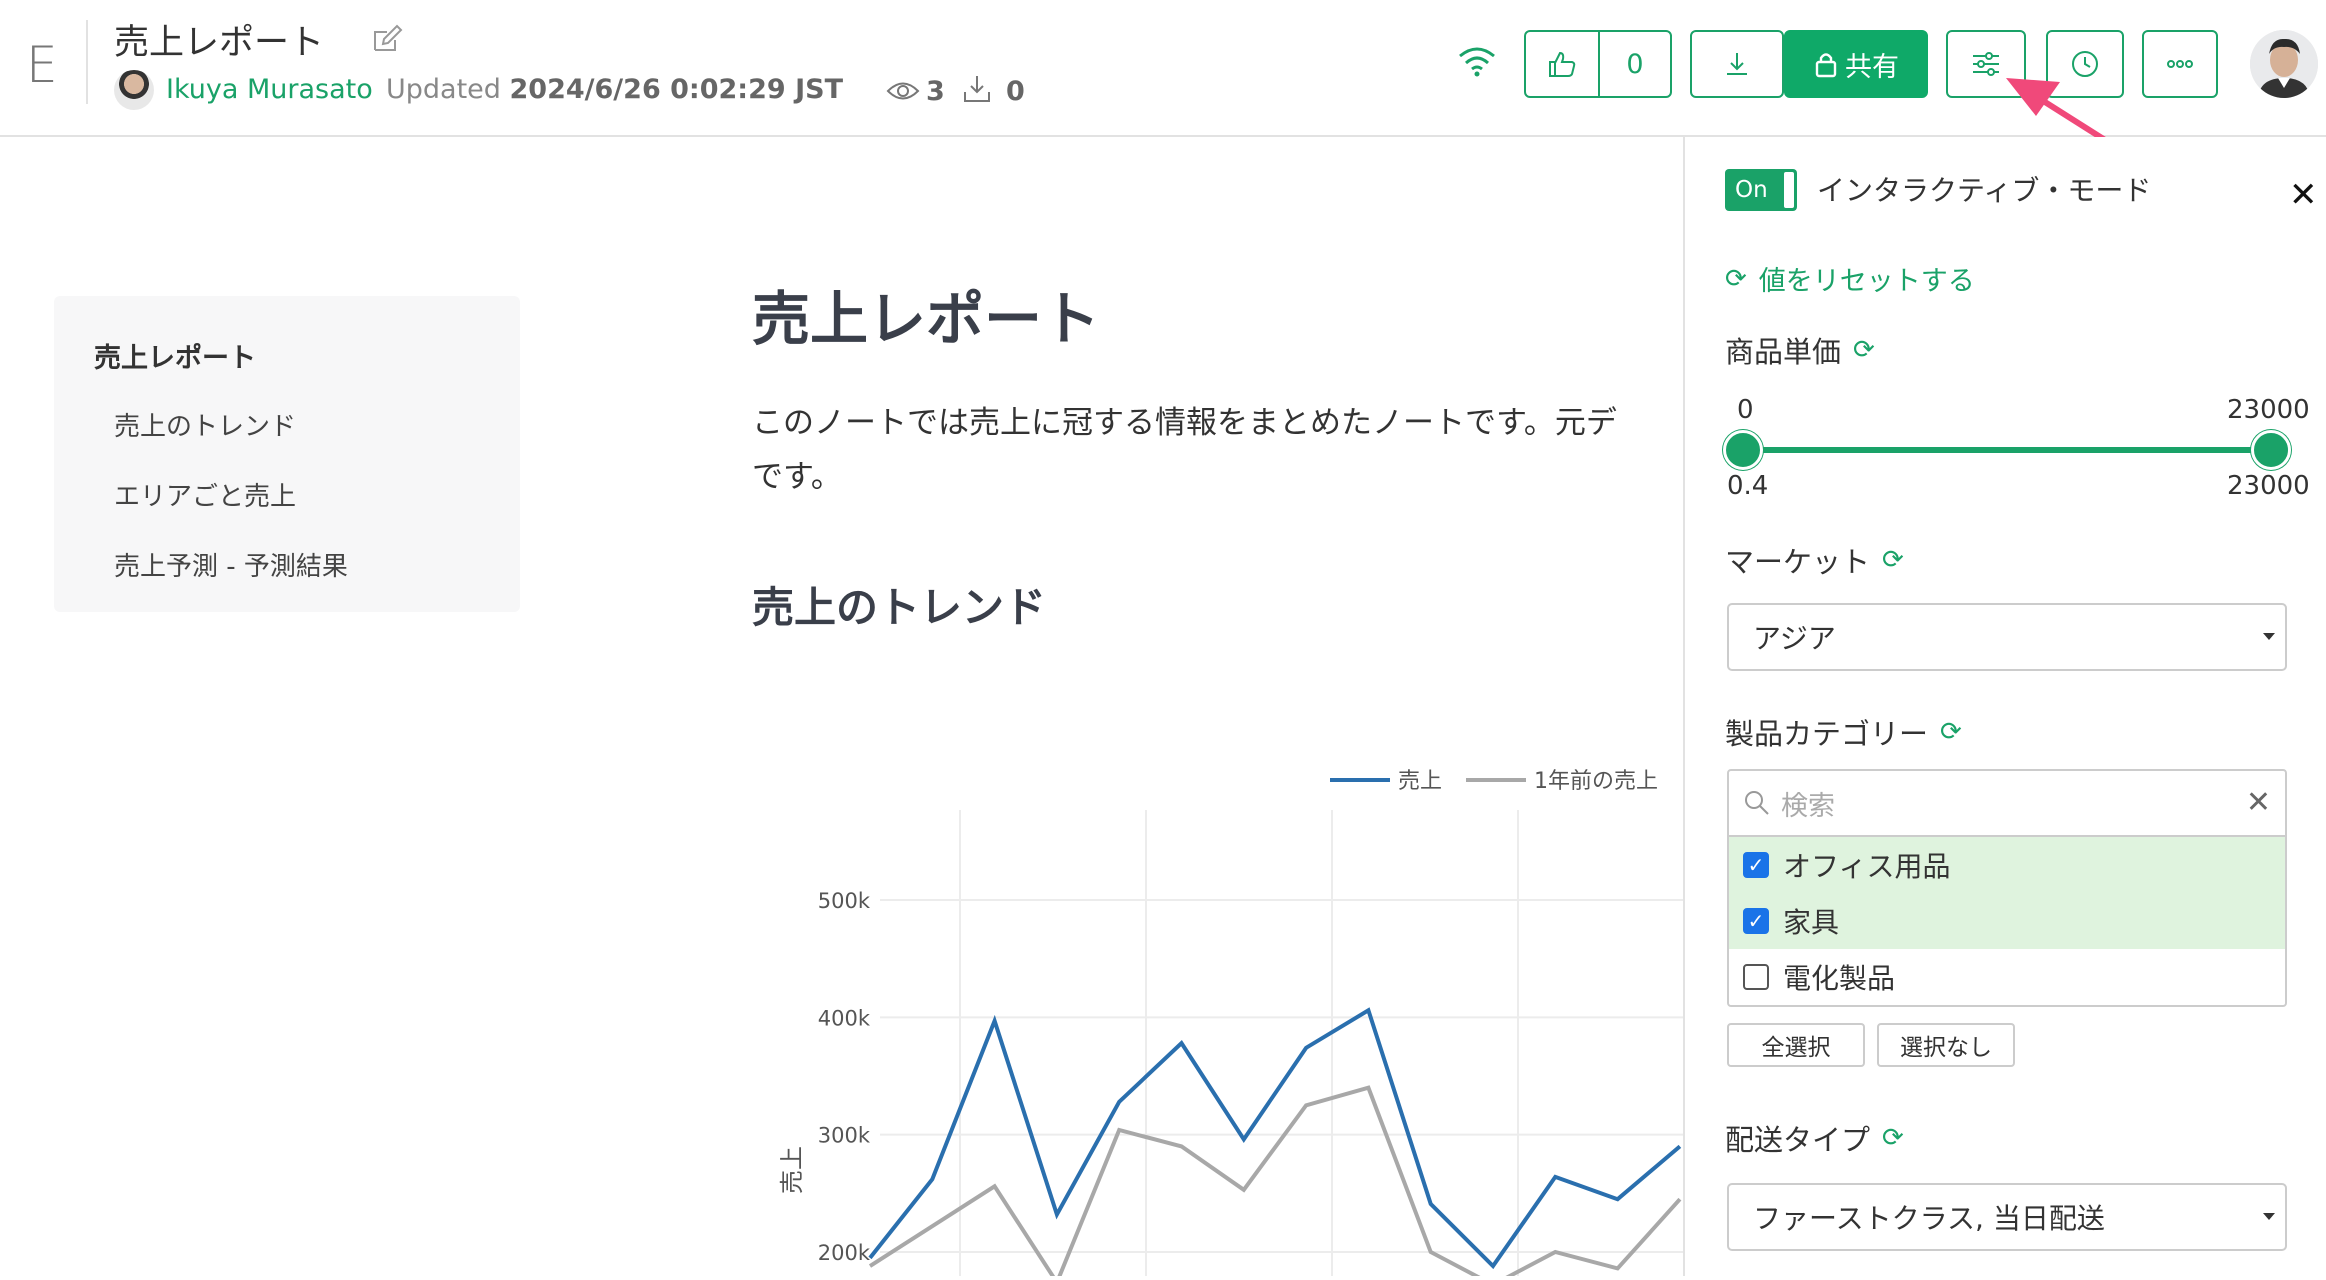 This screenshot has height=1280, width=2326. Describe the element at coordinates (1789, 190) in the screenshot. I see `toggle-knob` at that location.